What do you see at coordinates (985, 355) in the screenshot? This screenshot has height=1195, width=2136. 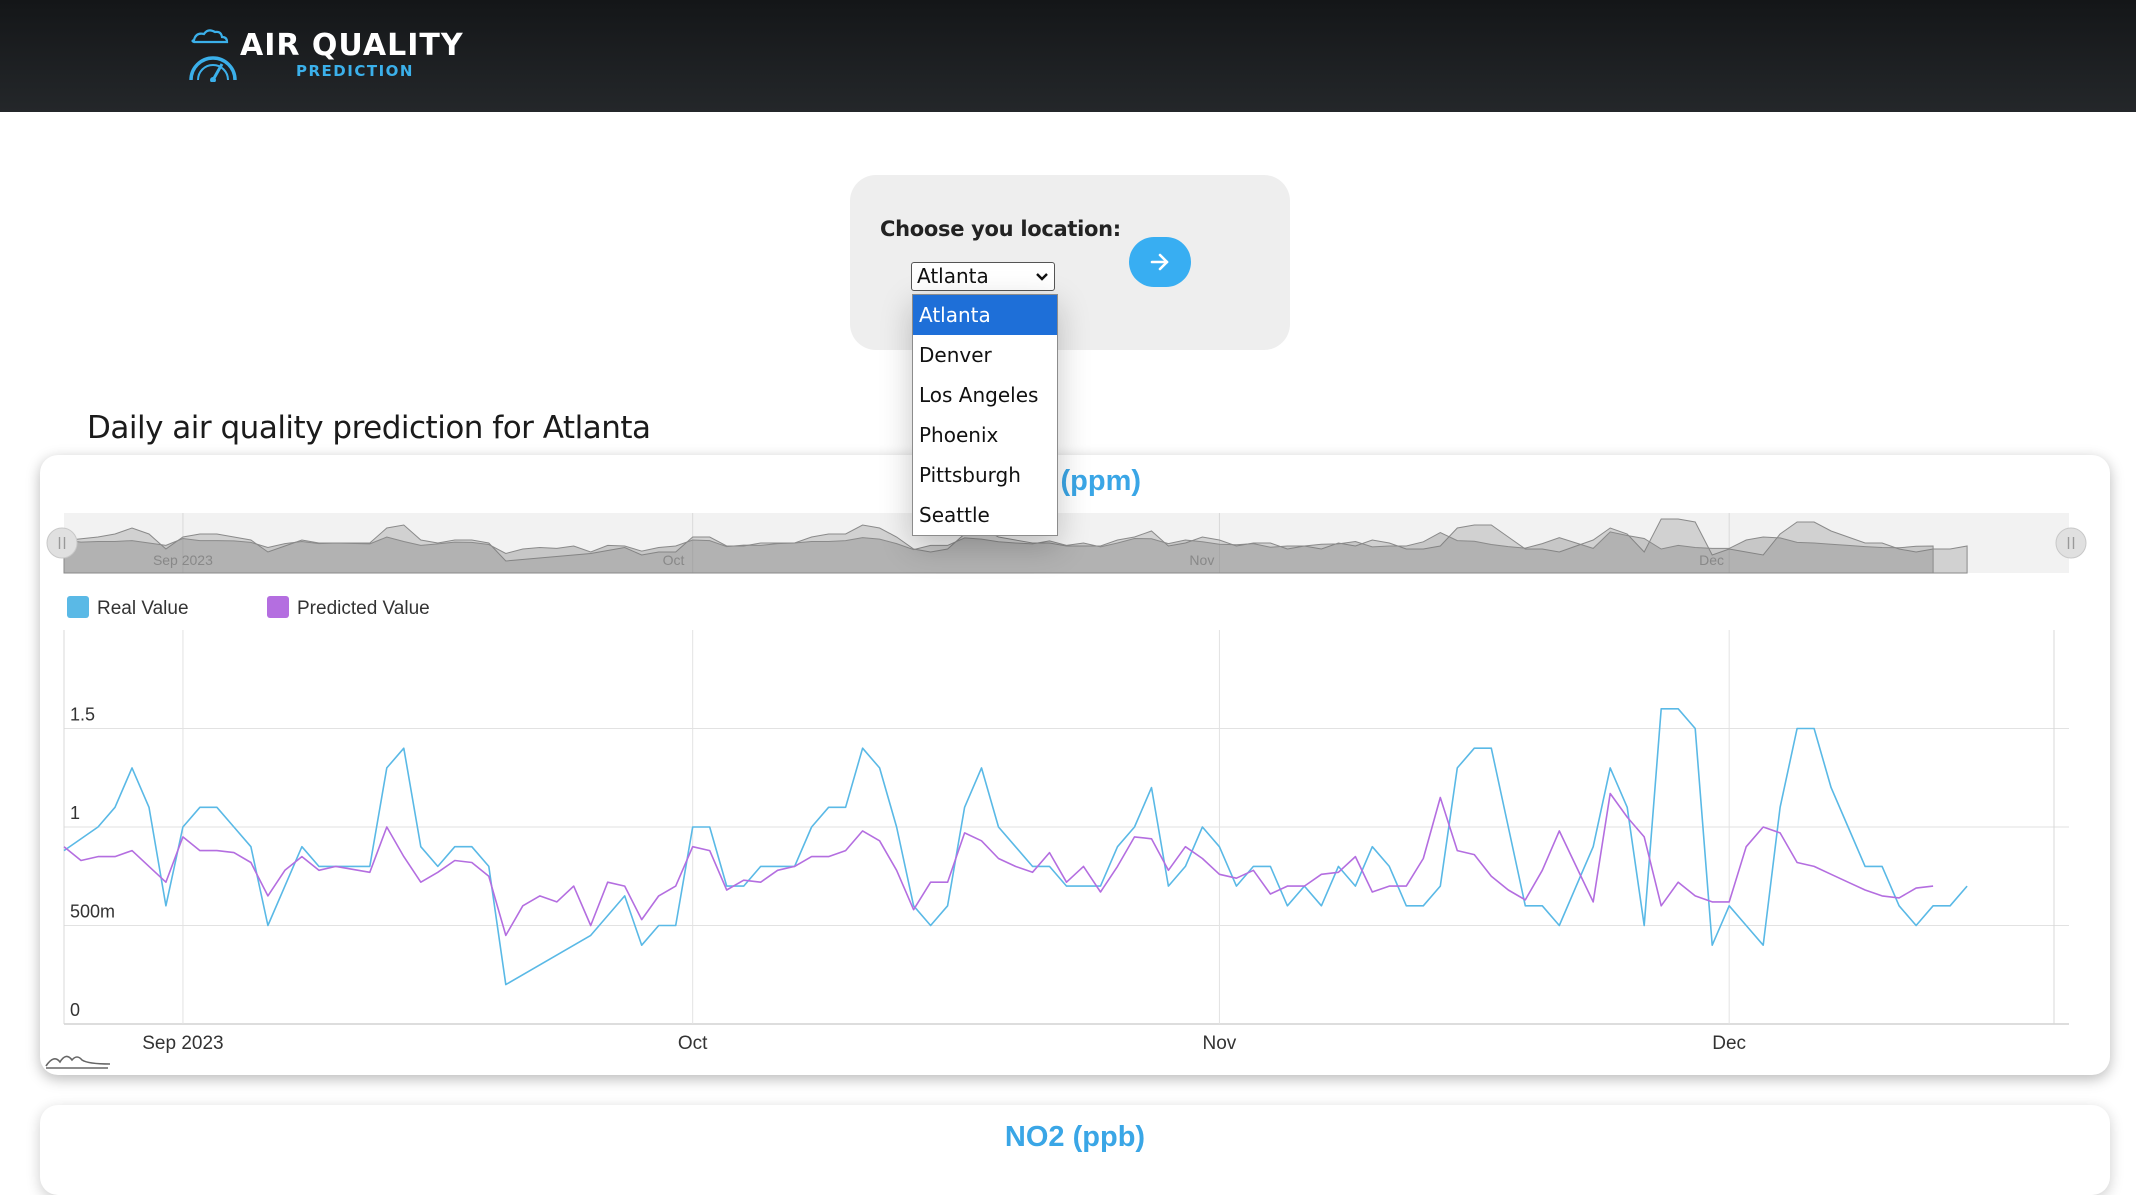 I see `dropdown-option-denver: Denver` at bounding box center [985, 355].